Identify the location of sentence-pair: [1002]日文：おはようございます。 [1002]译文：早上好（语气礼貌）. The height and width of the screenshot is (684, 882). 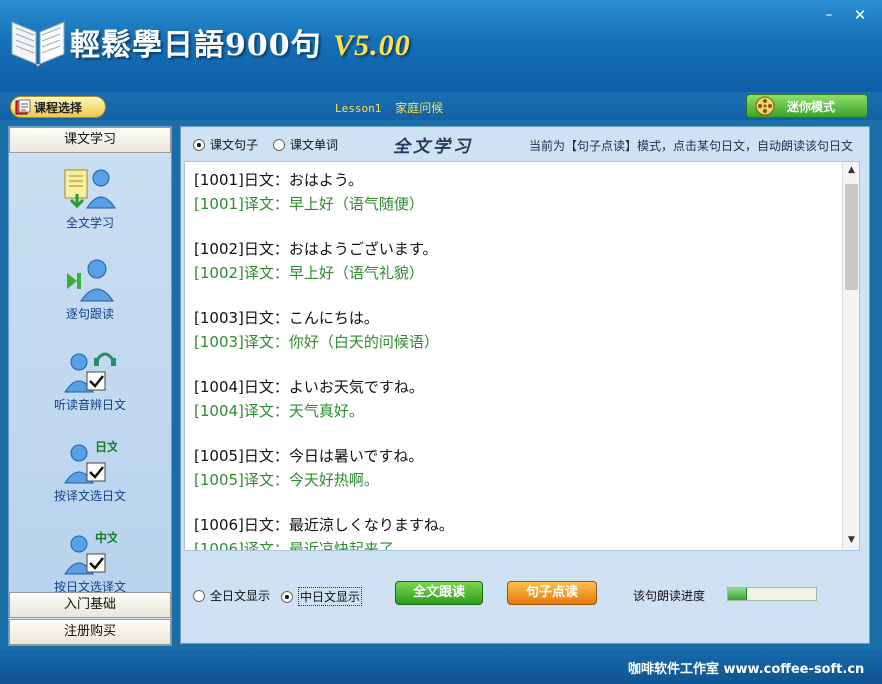
(514, 271).